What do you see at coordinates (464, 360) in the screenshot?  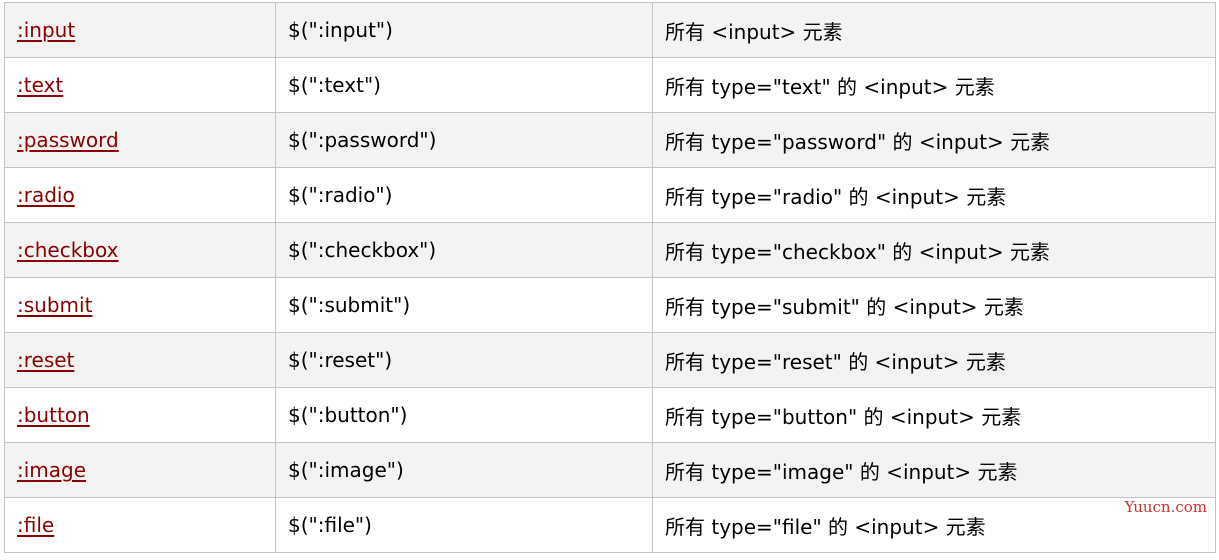 I see `example-cell: $(":reset")` at bounding box center [464, 360].